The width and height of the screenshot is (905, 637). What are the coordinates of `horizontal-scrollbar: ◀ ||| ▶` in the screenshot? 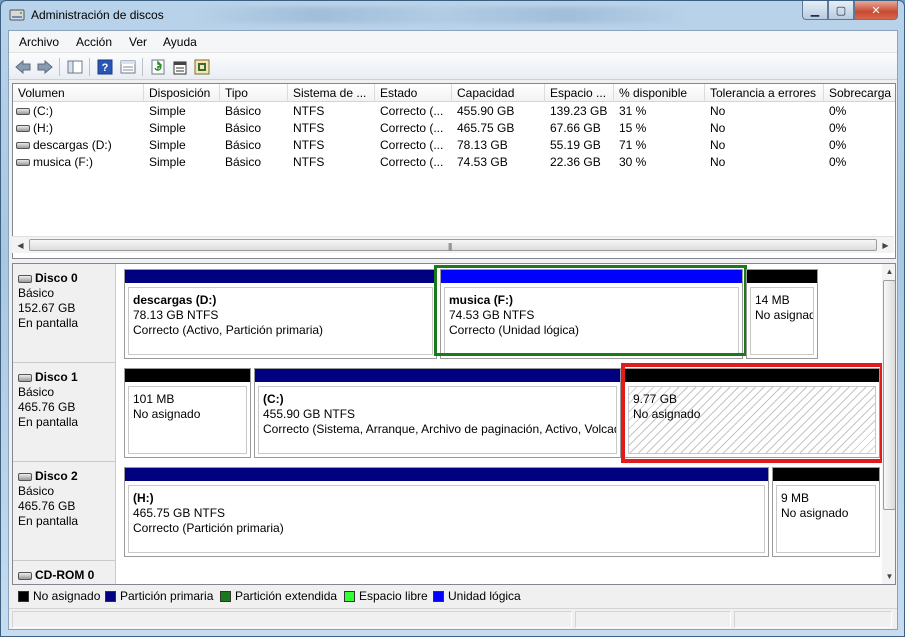 It's located at (453, 244).